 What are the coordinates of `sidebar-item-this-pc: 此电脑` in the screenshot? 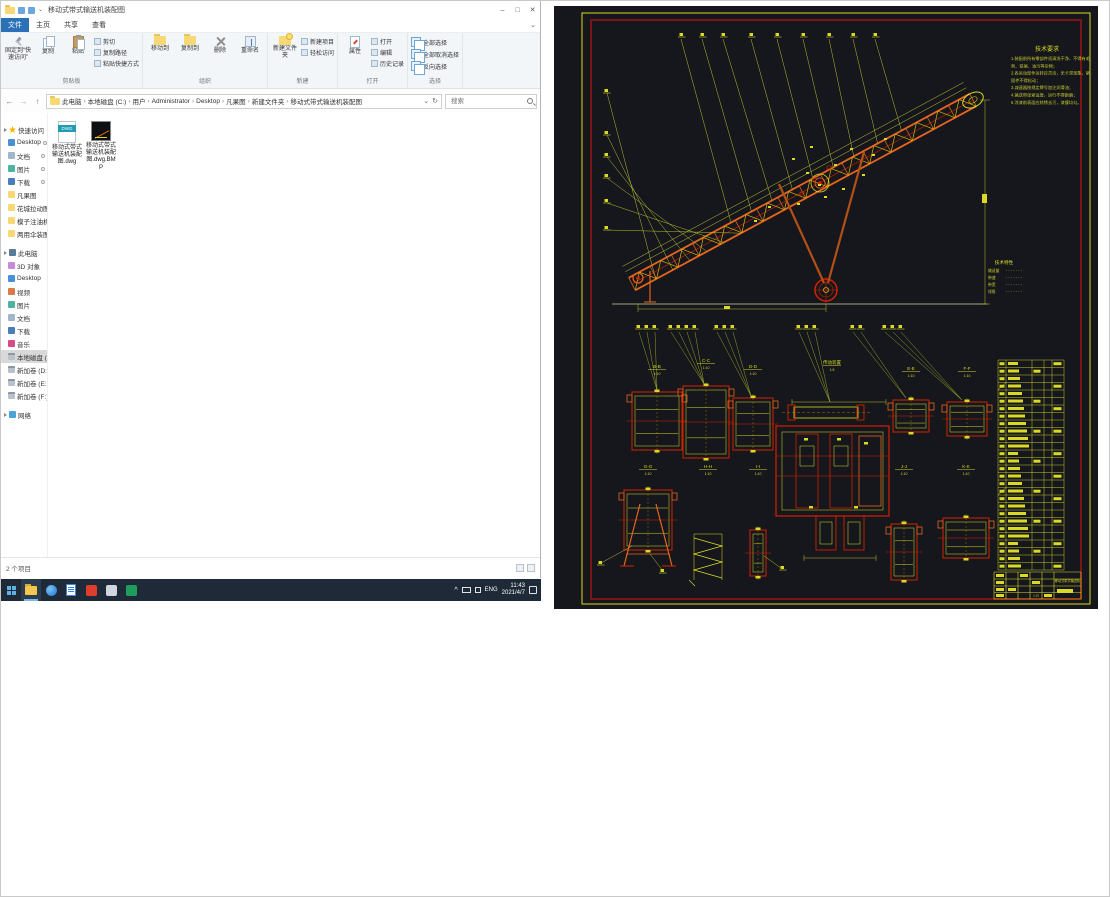 It's located at (24, 252).